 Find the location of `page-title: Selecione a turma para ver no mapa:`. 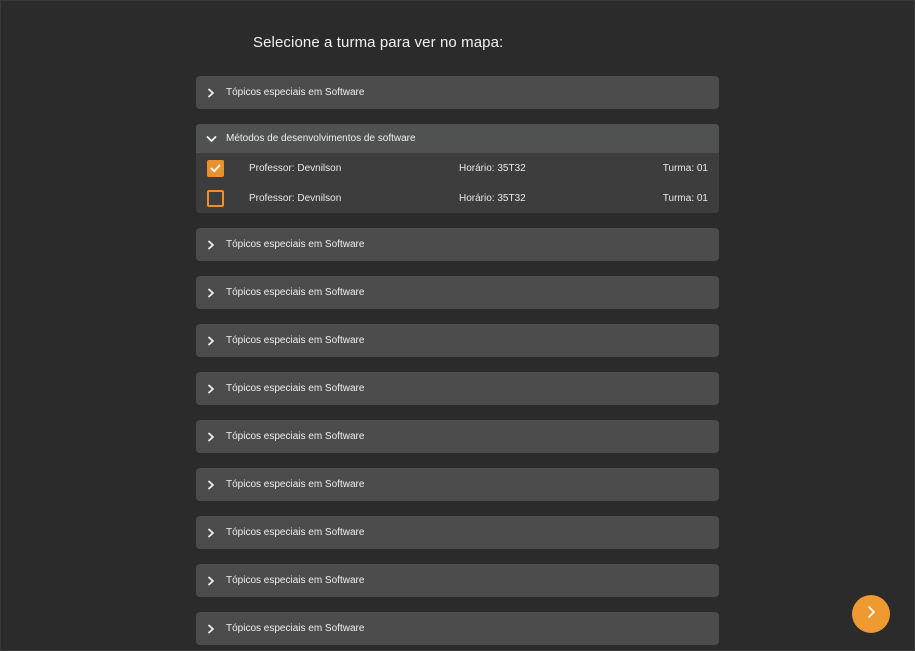

page-title: Selecione a turma para ver no mapa: is located at coordinates (378, 42).